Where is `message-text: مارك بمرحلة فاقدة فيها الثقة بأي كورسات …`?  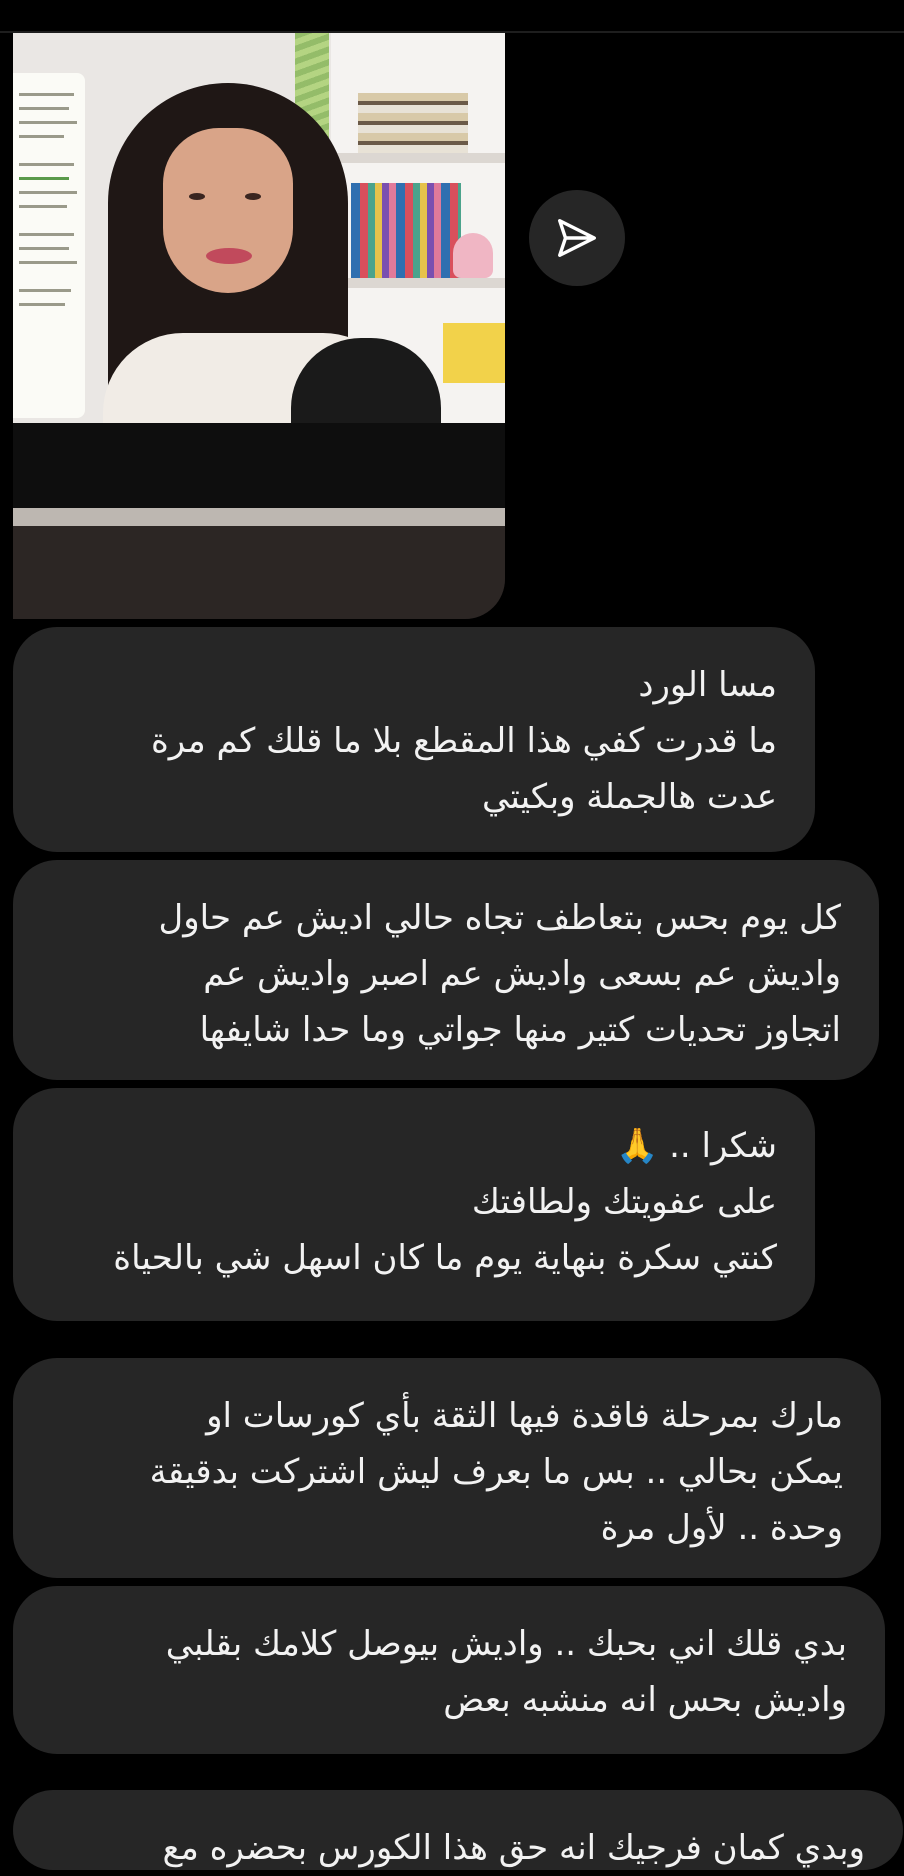
message-text: مارك بمرحلة فاقدة فيها الثقة بأي كورسات … is located at coordinates (524, 1416).